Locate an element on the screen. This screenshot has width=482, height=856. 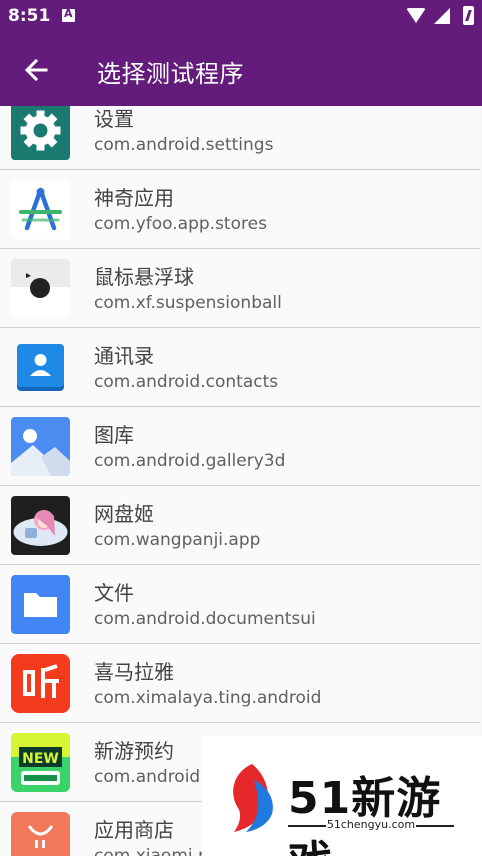
app-name: 应用商店 is located at coordinates (134, 830).